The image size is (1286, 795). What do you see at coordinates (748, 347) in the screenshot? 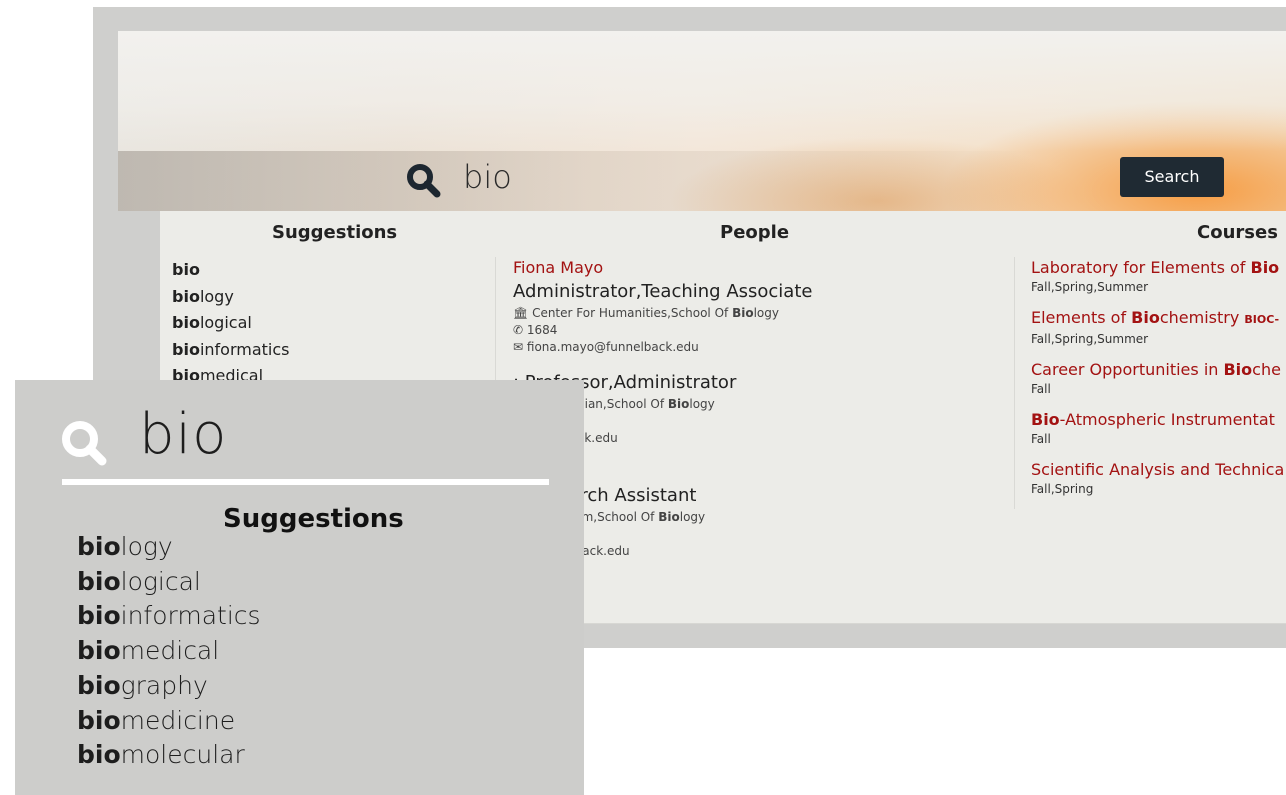
I see `person-email: ✉ fiona.mayo@funnelback.edu` at bounding box center [748, 347].